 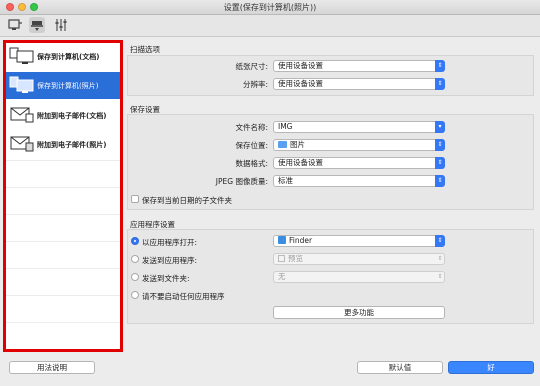 What do you see at coordinates (300, 83) in the screenshot?
I see `resolution-value: 使用设备设置` at bounding box center [300, 83].